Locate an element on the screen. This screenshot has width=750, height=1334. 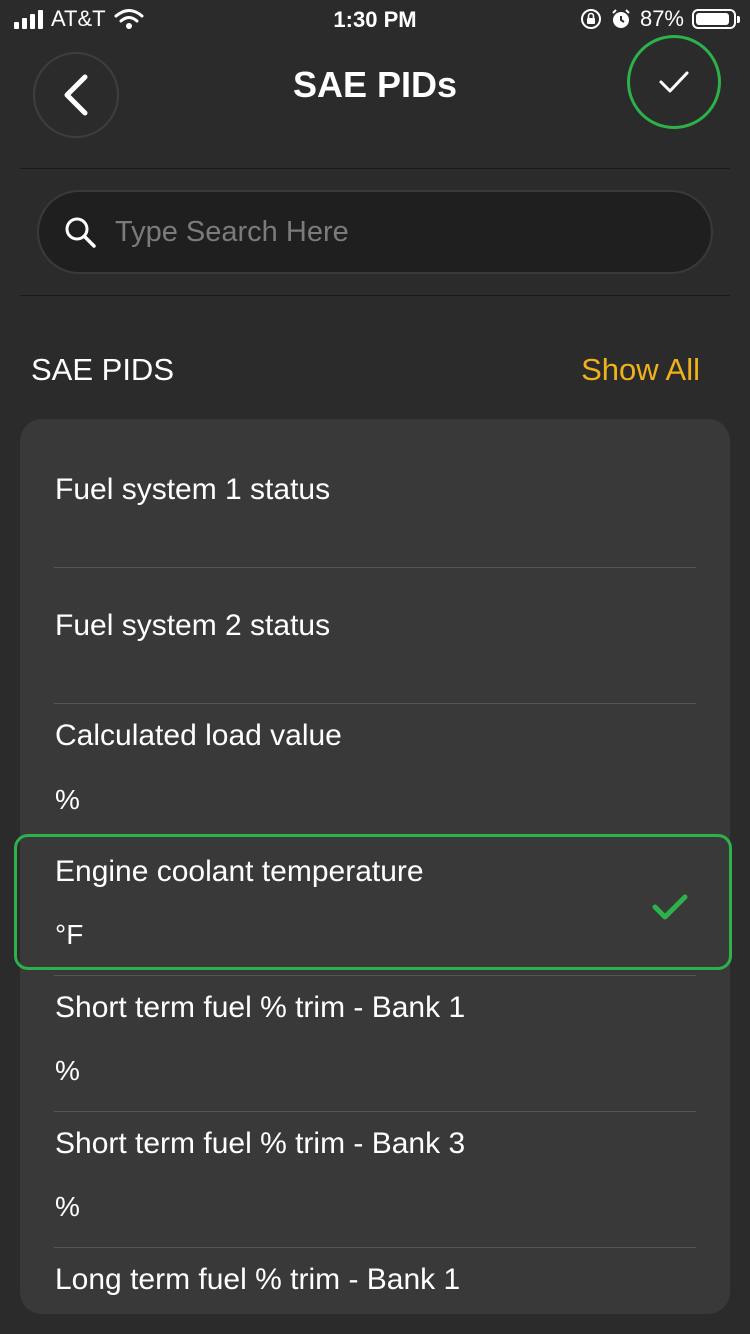
checkmark-icon is located at coordinates (674, 82).